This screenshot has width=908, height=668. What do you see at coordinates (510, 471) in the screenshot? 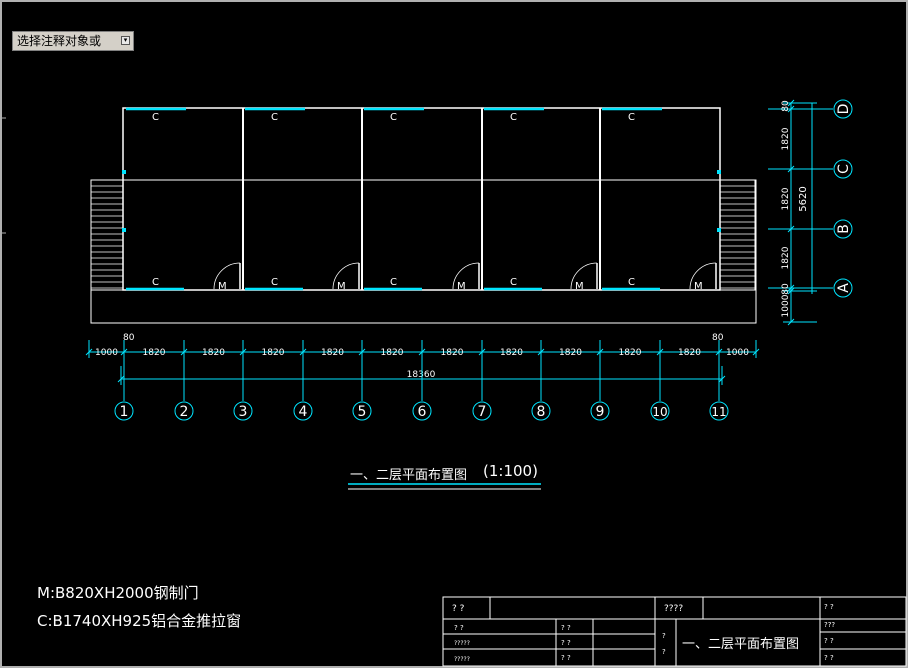
I see `title-scale: (1:100)` at bounding box center [510, 471].